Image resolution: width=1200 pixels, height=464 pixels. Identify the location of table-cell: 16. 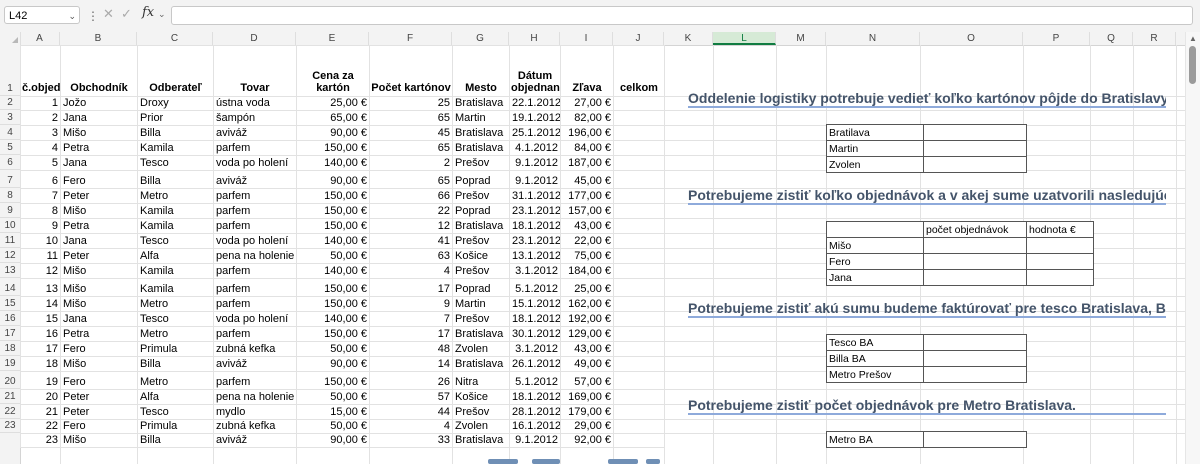
(40, 334).